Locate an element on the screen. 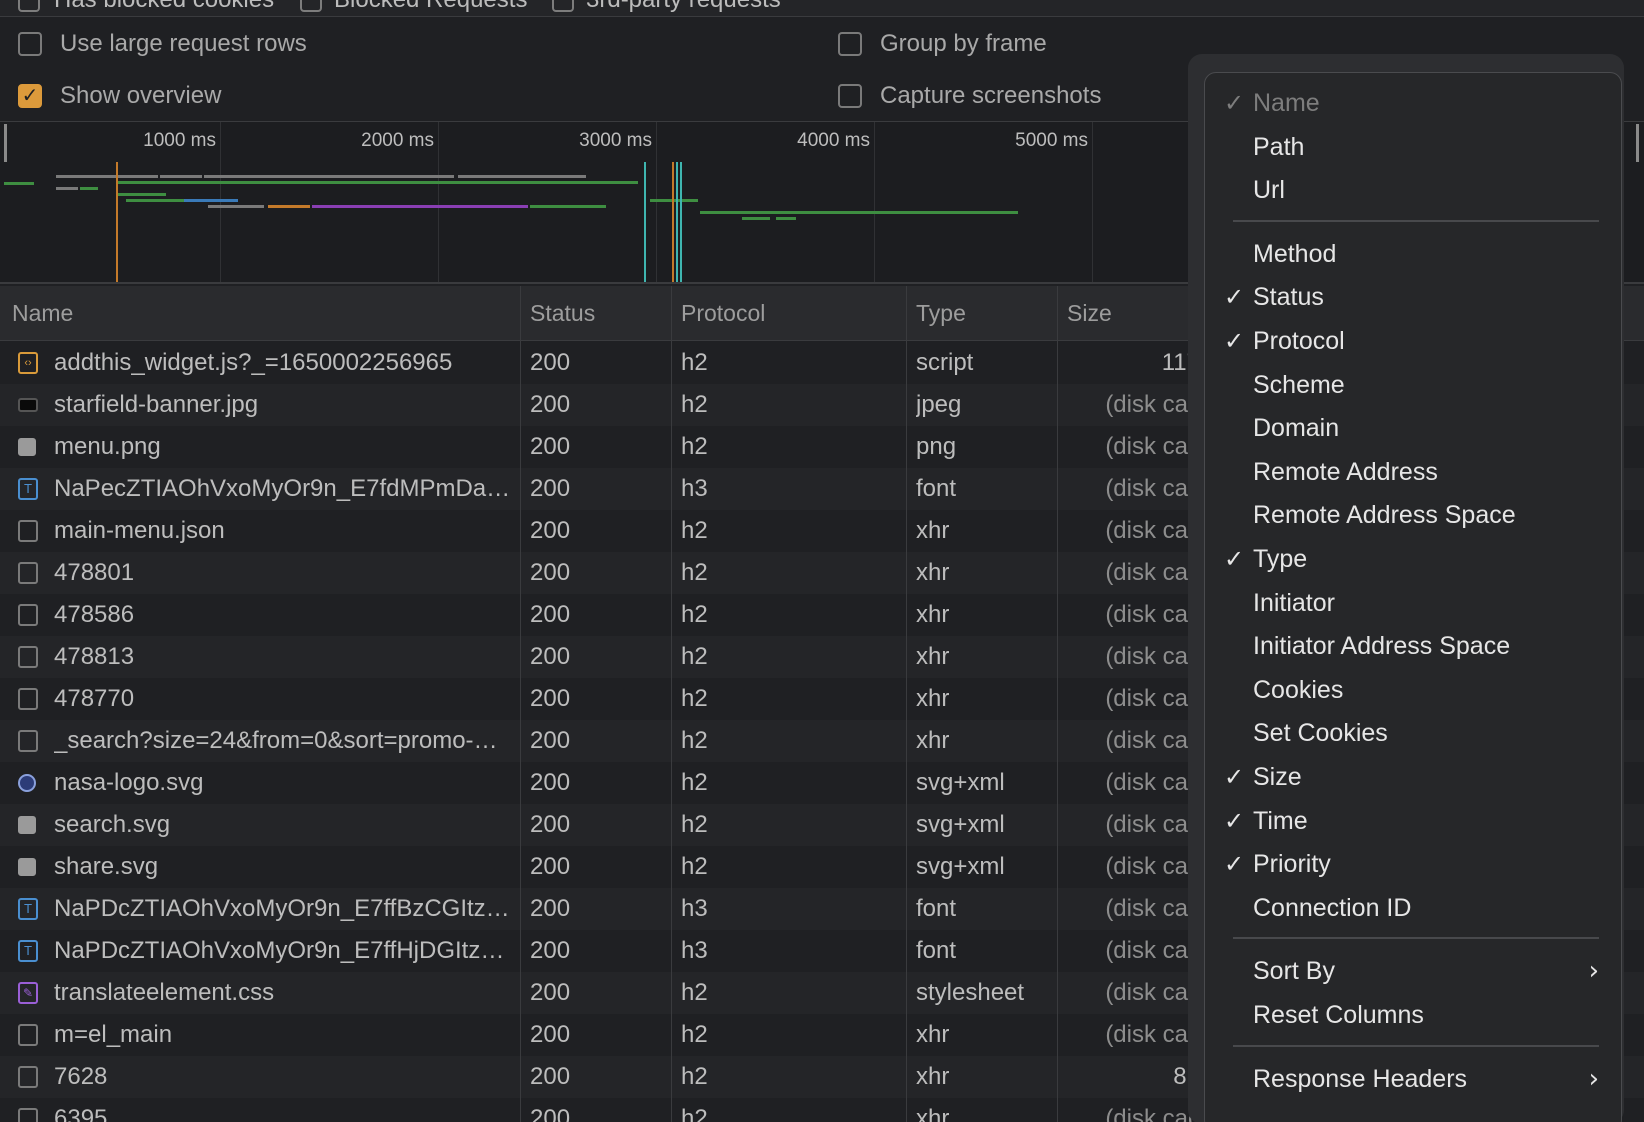 The height and width of the screenshot is (1122, 1644). menu-item-label: Sort By is located at coordinates (1294, 971).